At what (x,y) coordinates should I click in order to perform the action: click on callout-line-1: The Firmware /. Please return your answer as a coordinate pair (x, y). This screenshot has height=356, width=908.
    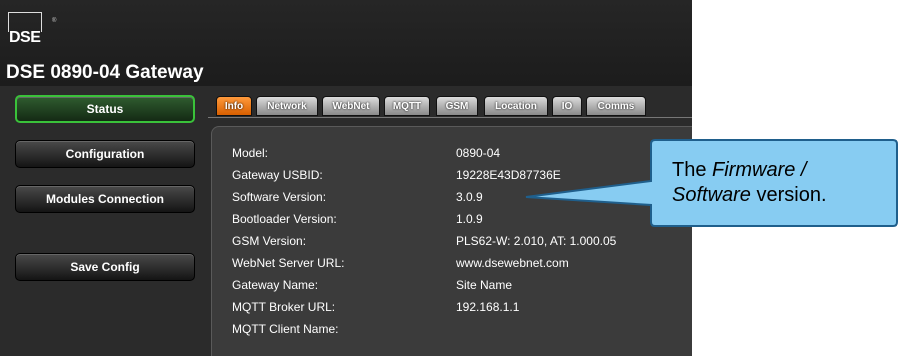
    Looking at the image, I should click on (782, 170).